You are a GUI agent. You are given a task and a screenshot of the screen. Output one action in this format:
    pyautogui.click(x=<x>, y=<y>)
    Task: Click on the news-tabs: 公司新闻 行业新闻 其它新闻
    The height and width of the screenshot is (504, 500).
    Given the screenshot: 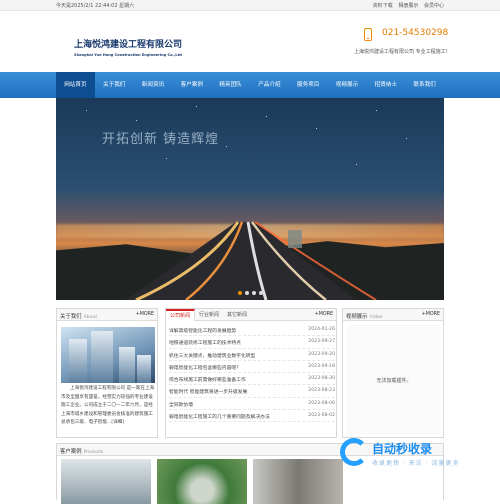 What is the action you would take?
    pyautogui.click(x=208, y=315)
    